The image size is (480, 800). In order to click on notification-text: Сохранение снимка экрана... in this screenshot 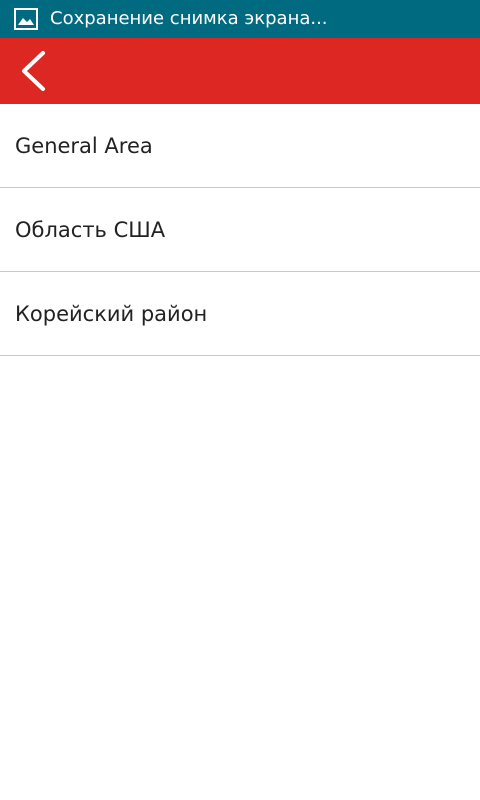, I will do `click(189, 18)`.